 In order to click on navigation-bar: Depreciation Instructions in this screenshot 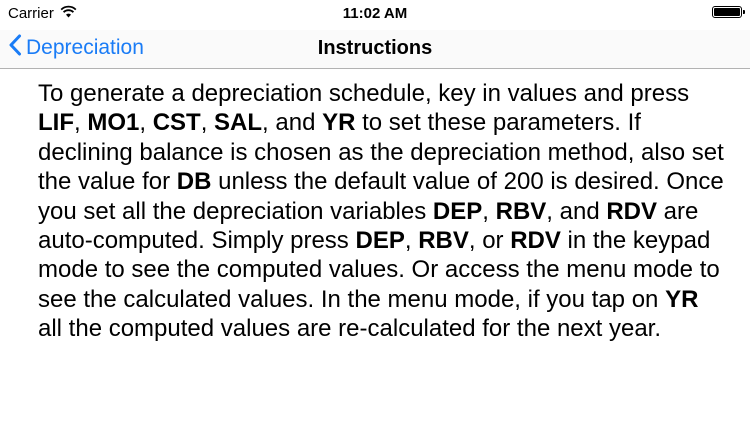, I will do `click(375, 49)`.